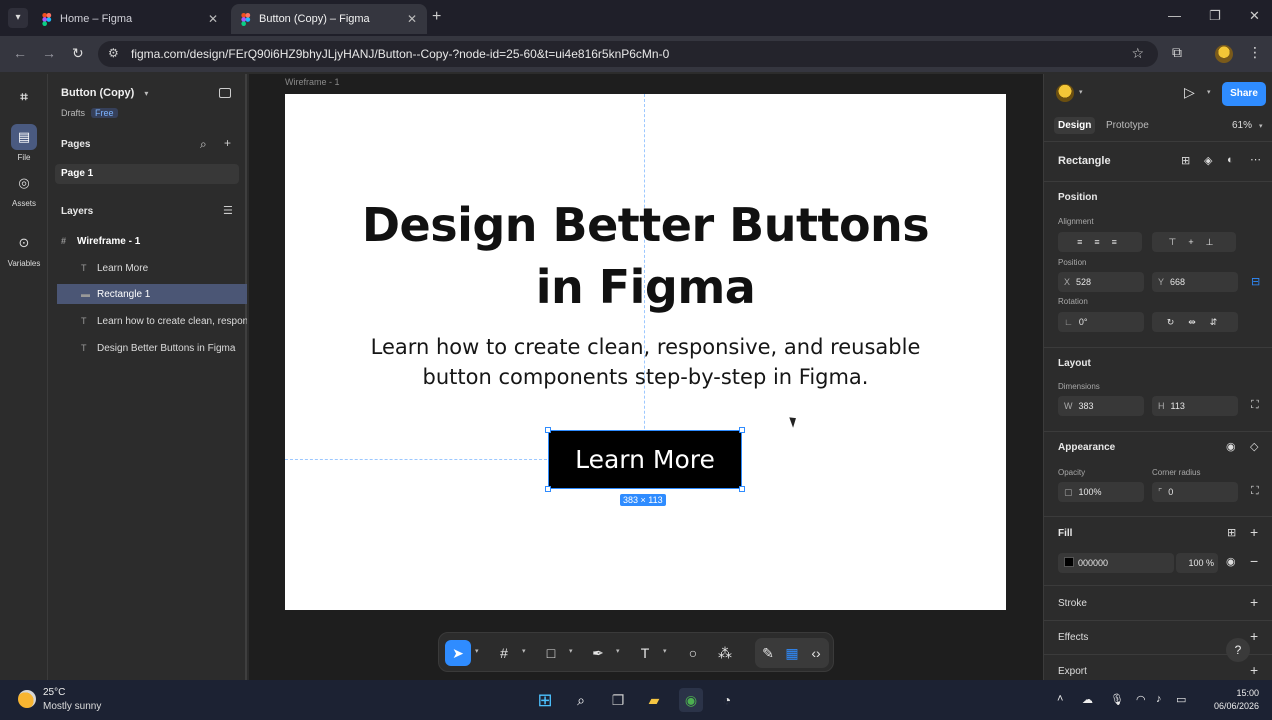  What do you see at coordinates (18, 18) in the screenshot?
I see `tab-search-button: ▾` at bounding box center [18, 18].